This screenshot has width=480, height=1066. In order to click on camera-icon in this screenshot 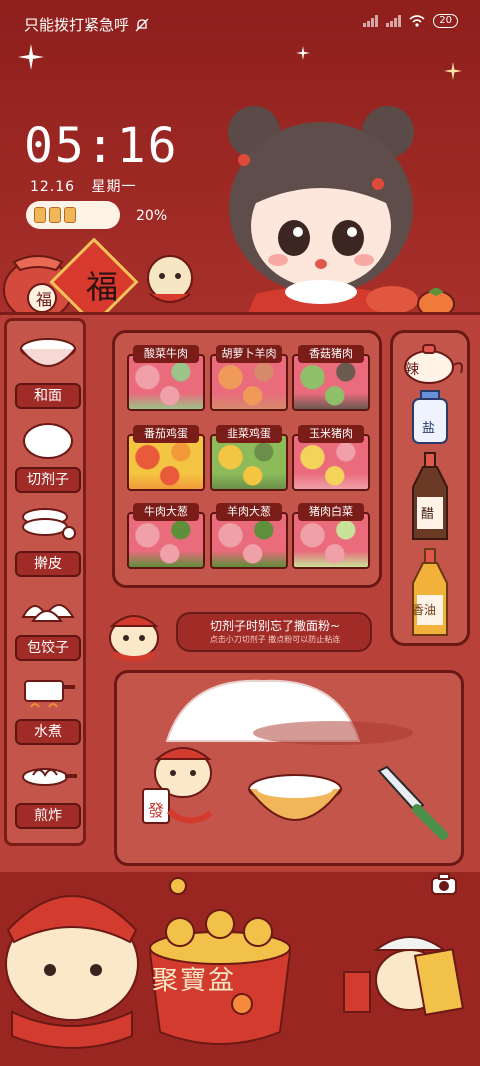, I will do `click(444, 884)`.